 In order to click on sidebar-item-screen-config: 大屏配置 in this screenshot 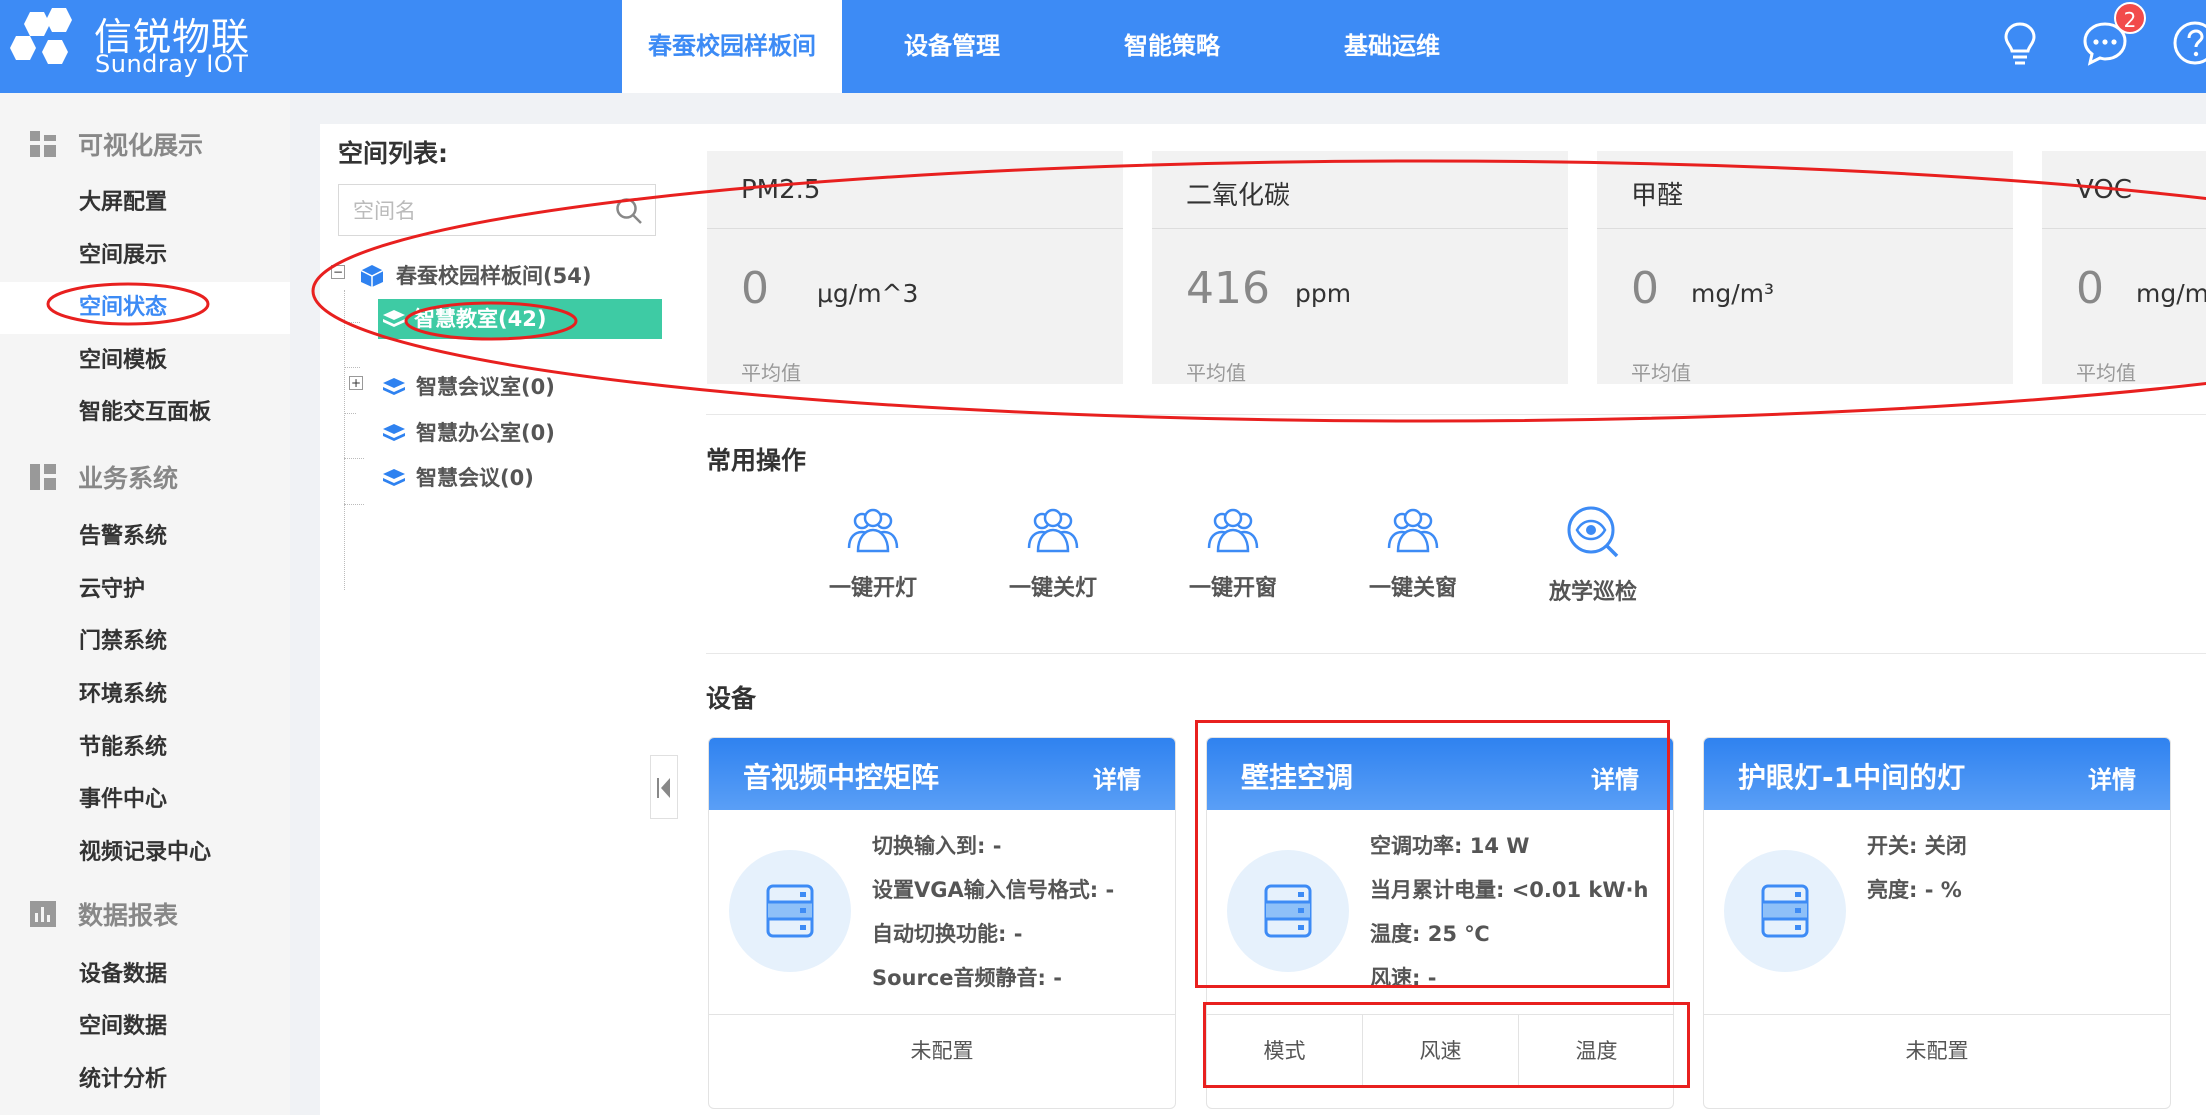, I will do `click(145, 203)`.